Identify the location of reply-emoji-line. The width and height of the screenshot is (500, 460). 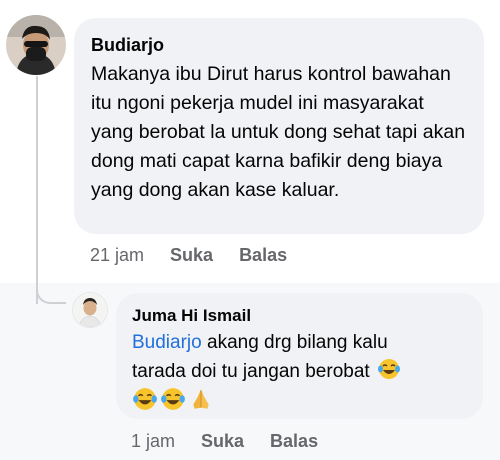
(299, 401).